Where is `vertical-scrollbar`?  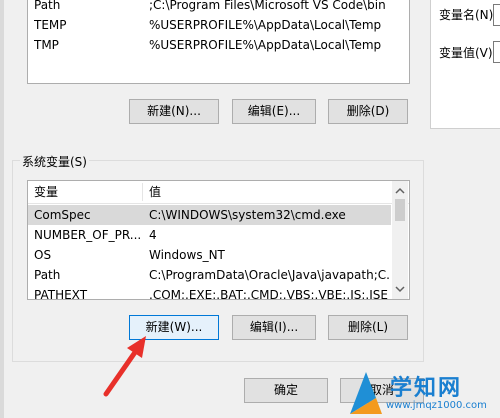
vertical-scrollbar is located at coordinates (400, 240).